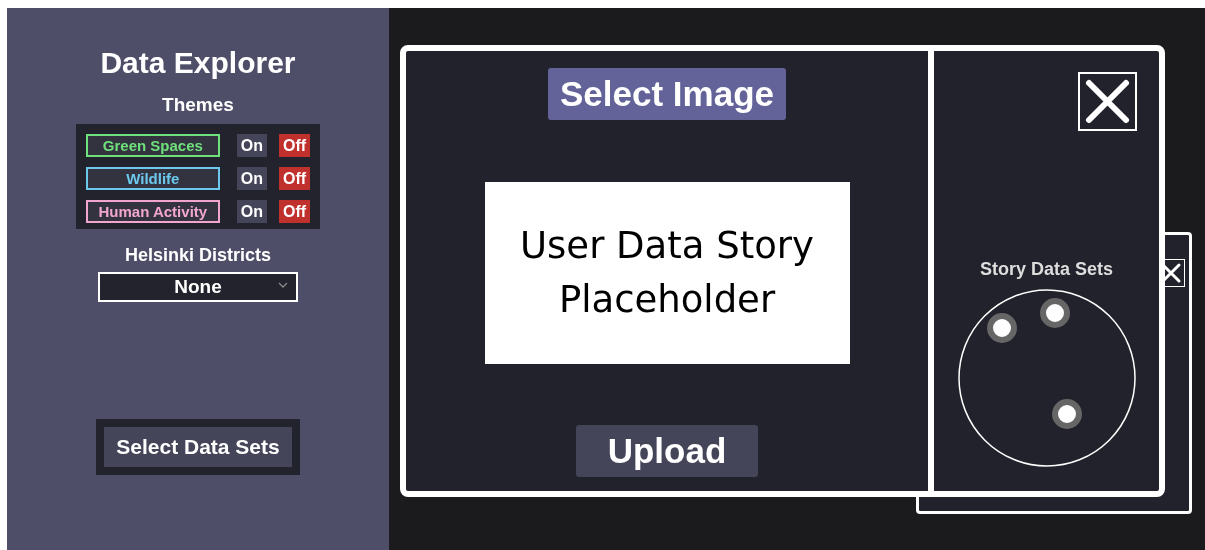 The image size is (1205, 550). Describe the element at coordinates (152, 178) in the screenshot. I see `theme-label: Wildlife` at that location.